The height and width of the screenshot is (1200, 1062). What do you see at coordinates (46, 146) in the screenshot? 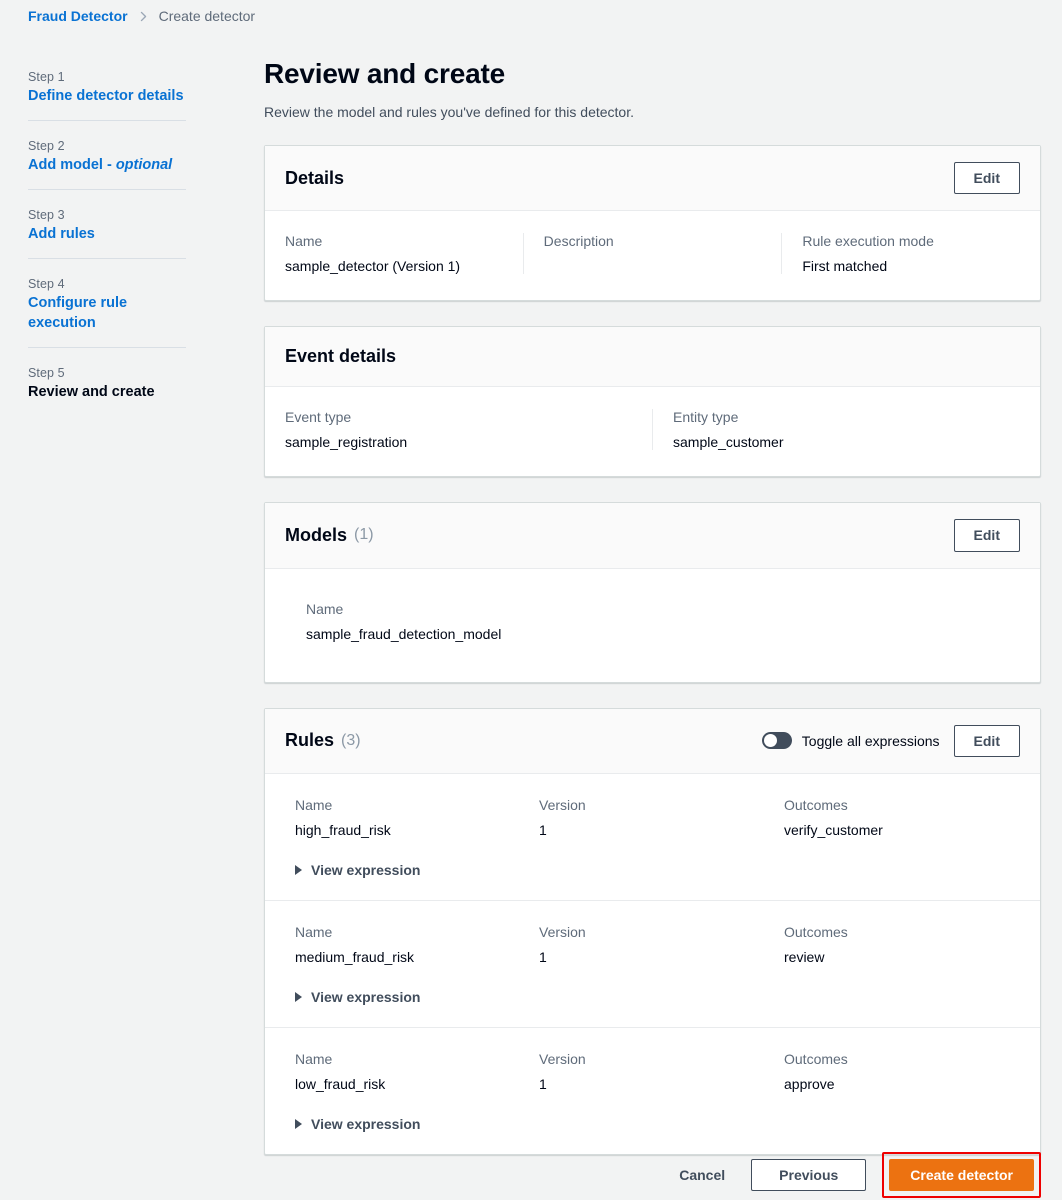
I see `sidebar-step-2-number: Step 2` at bounding box center [46, 146].